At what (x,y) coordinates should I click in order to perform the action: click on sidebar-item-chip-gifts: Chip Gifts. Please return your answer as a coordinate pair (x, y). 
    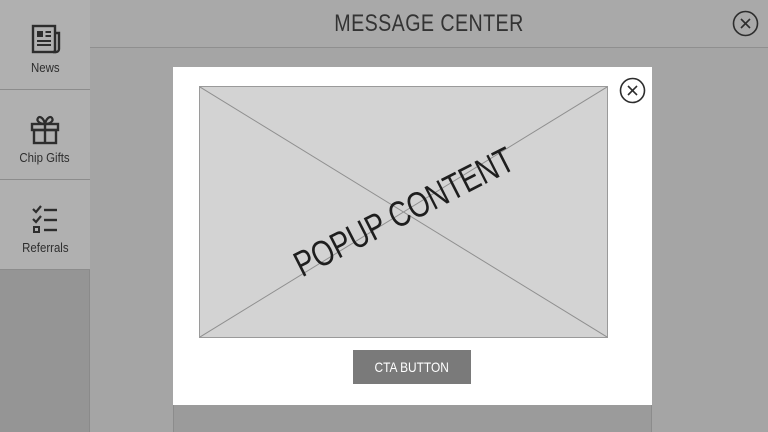
    Looking at the image, I should click on (45, 135).